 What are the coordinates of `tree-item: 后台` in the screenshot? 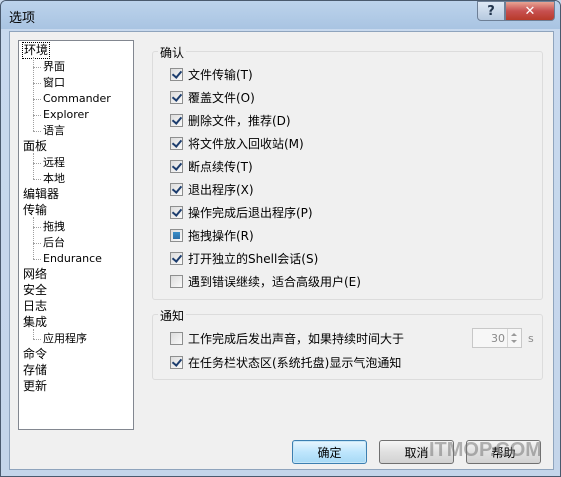 It's located at (54, 242).